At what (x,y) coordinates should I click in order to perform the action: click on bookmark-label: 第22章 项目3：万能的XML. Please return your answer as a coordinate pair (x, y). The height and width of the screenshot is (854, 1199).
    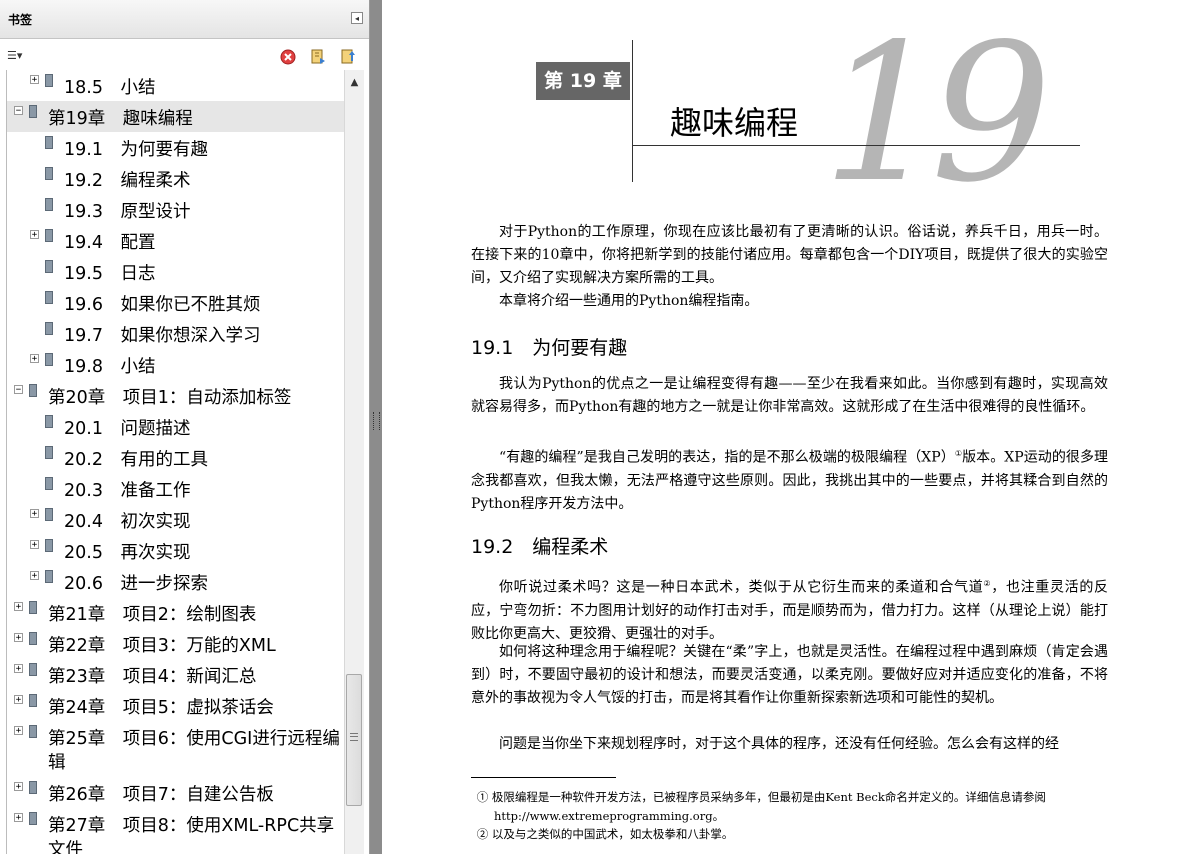
    Looking at the image, I should click on (162, 646).